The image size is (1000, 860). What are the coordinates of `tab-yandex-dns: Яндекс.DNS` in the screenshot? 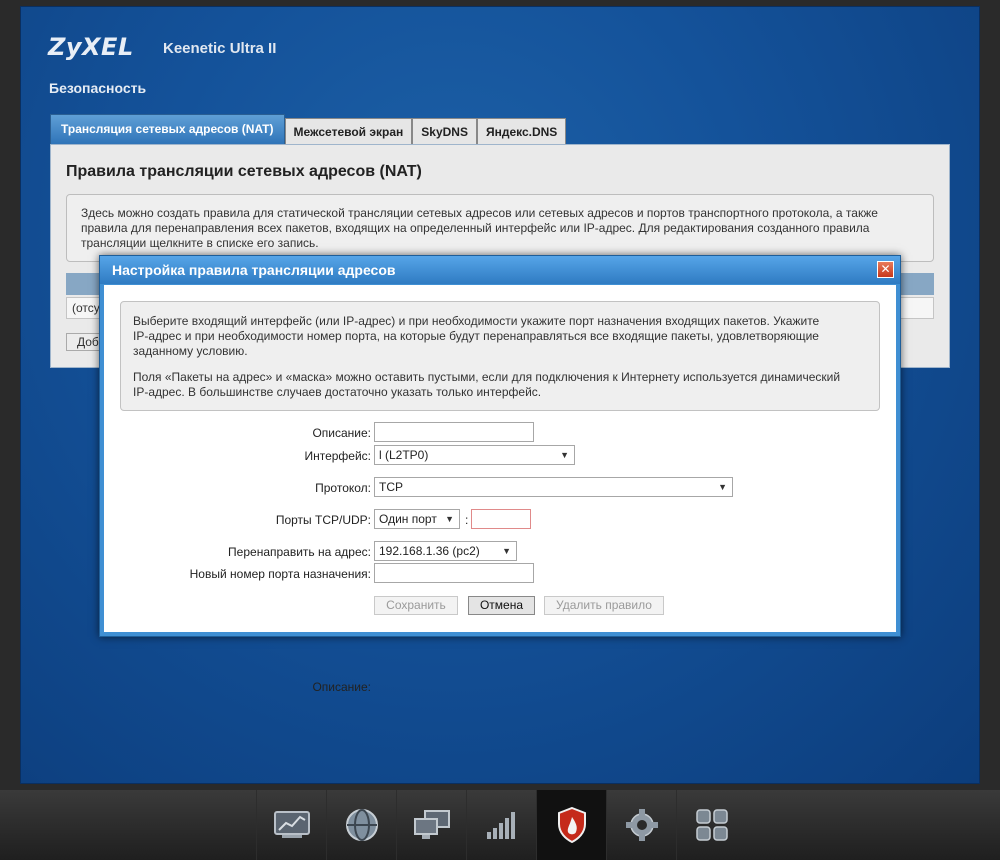 It's located at (521, 131).